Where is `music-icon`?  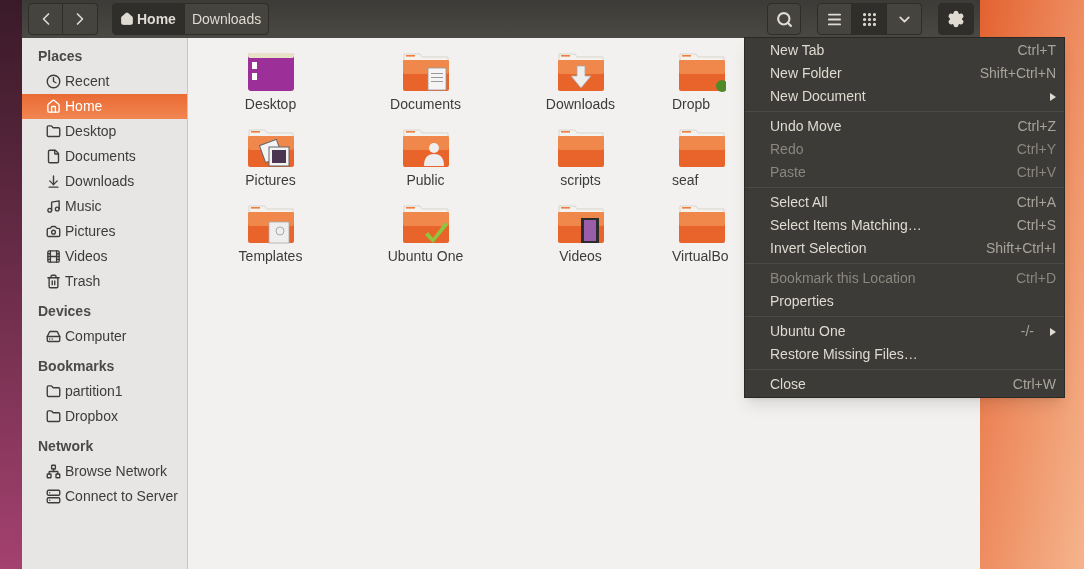 music-icon is located at coordinates (53, 206).